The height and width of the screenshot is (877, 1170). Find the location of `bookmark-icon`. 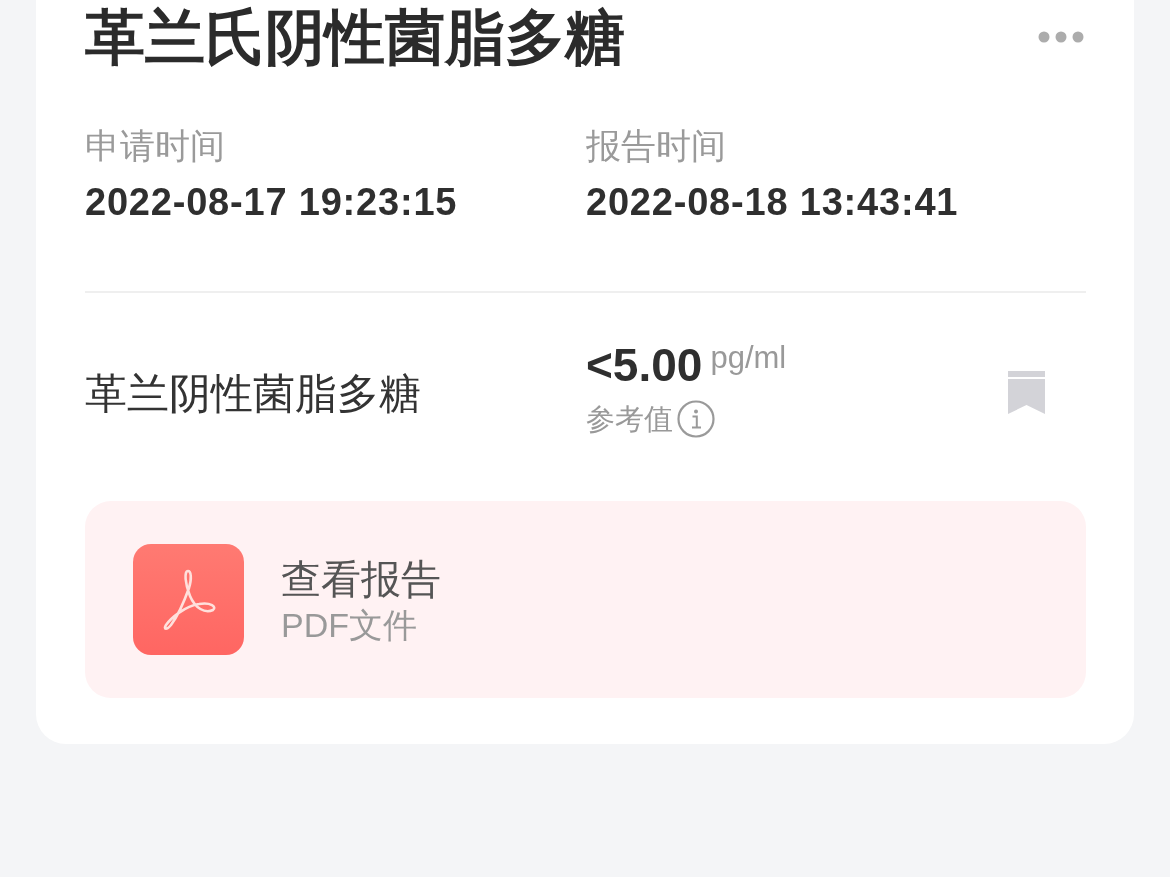

bookmark-icon is located at coordinates (1026, 392).